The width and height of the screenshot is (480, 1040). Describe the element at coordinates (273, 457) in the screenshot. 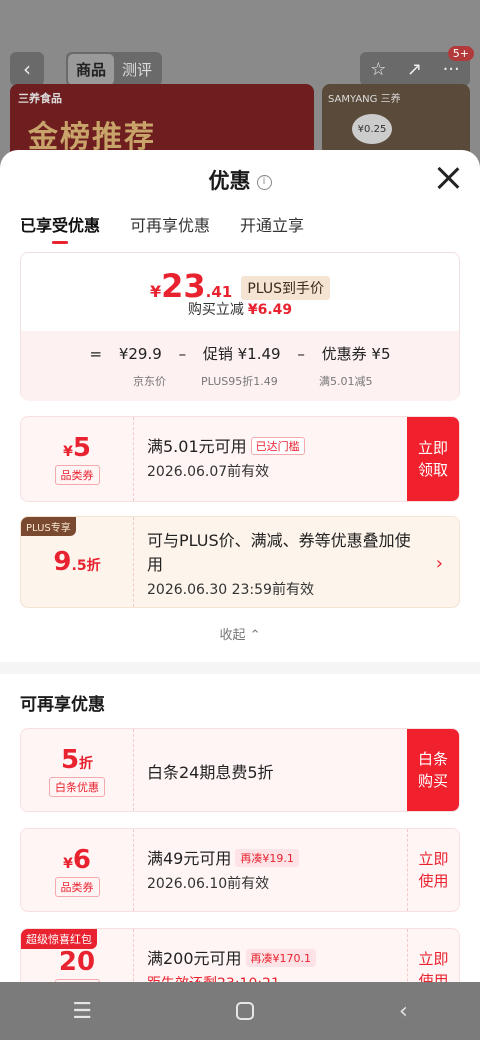

I see `coupon-details: 满5.01元可用 已达门槛 2026.06.07前有效` at that location.